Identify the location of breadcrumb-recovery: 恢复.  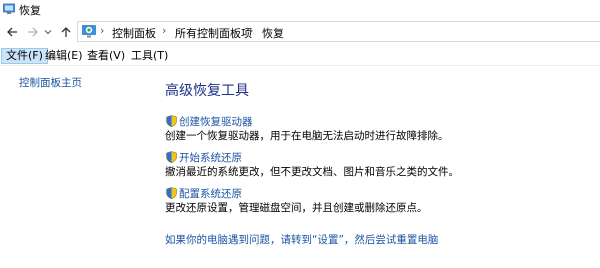
(273, 33).